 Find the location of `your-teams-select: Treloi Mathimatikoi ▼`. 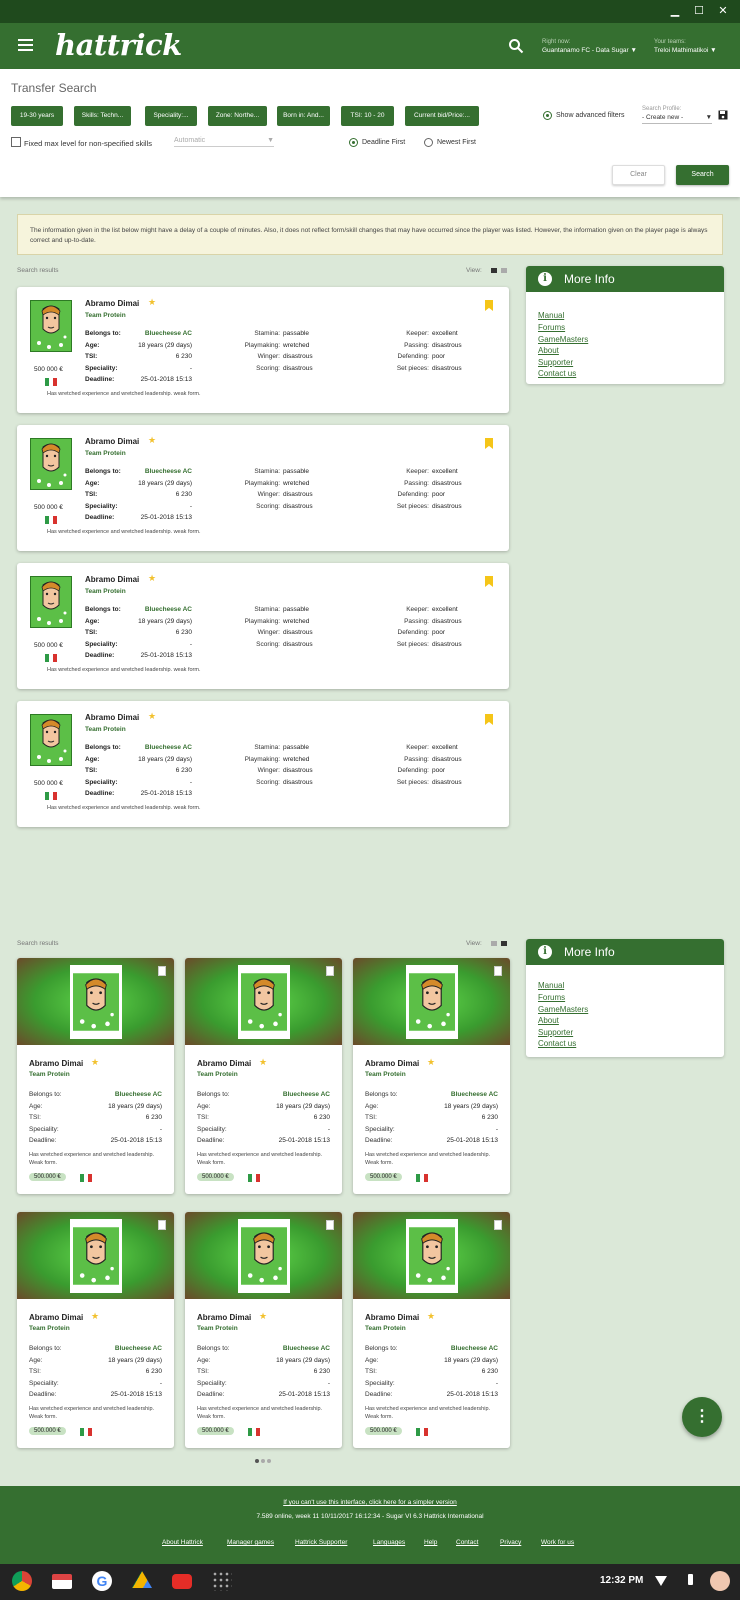

your-teams-select: Treloi Mathimatikoi ▼ is located at coordinates (685, 50).